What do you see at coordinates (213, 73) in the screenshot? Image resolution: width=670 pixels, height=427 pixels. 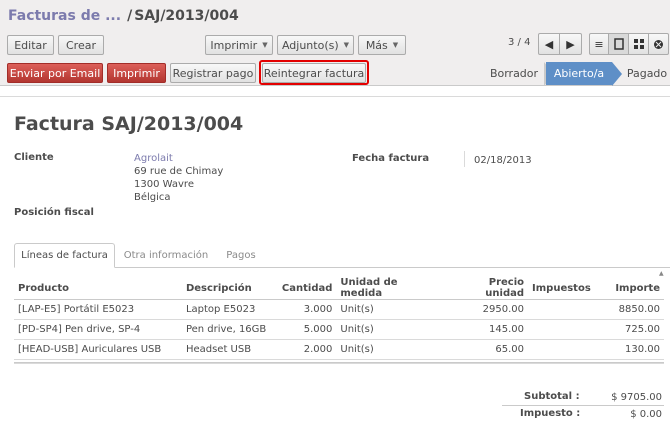 I see `register-payment-button: Registrar pago` at bounding box center [213, 73].